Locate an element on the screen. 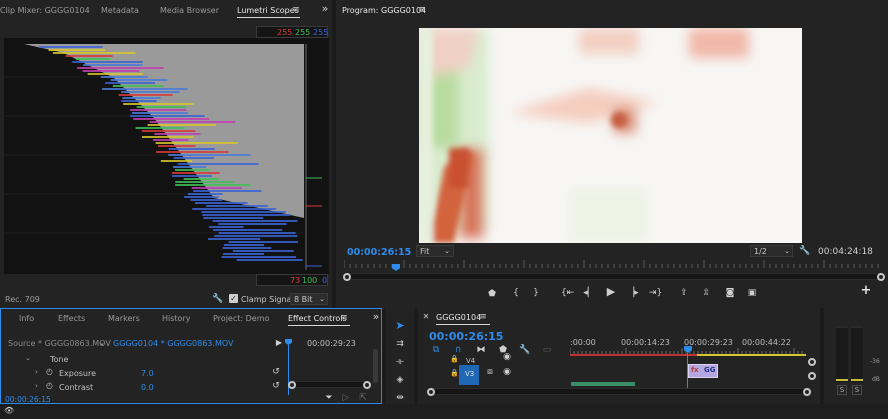 Image resolution: width=888 pixels, height=419 pixels. ripple-edit-tool-icon: ⟛ is located at coordinates (400, 362).